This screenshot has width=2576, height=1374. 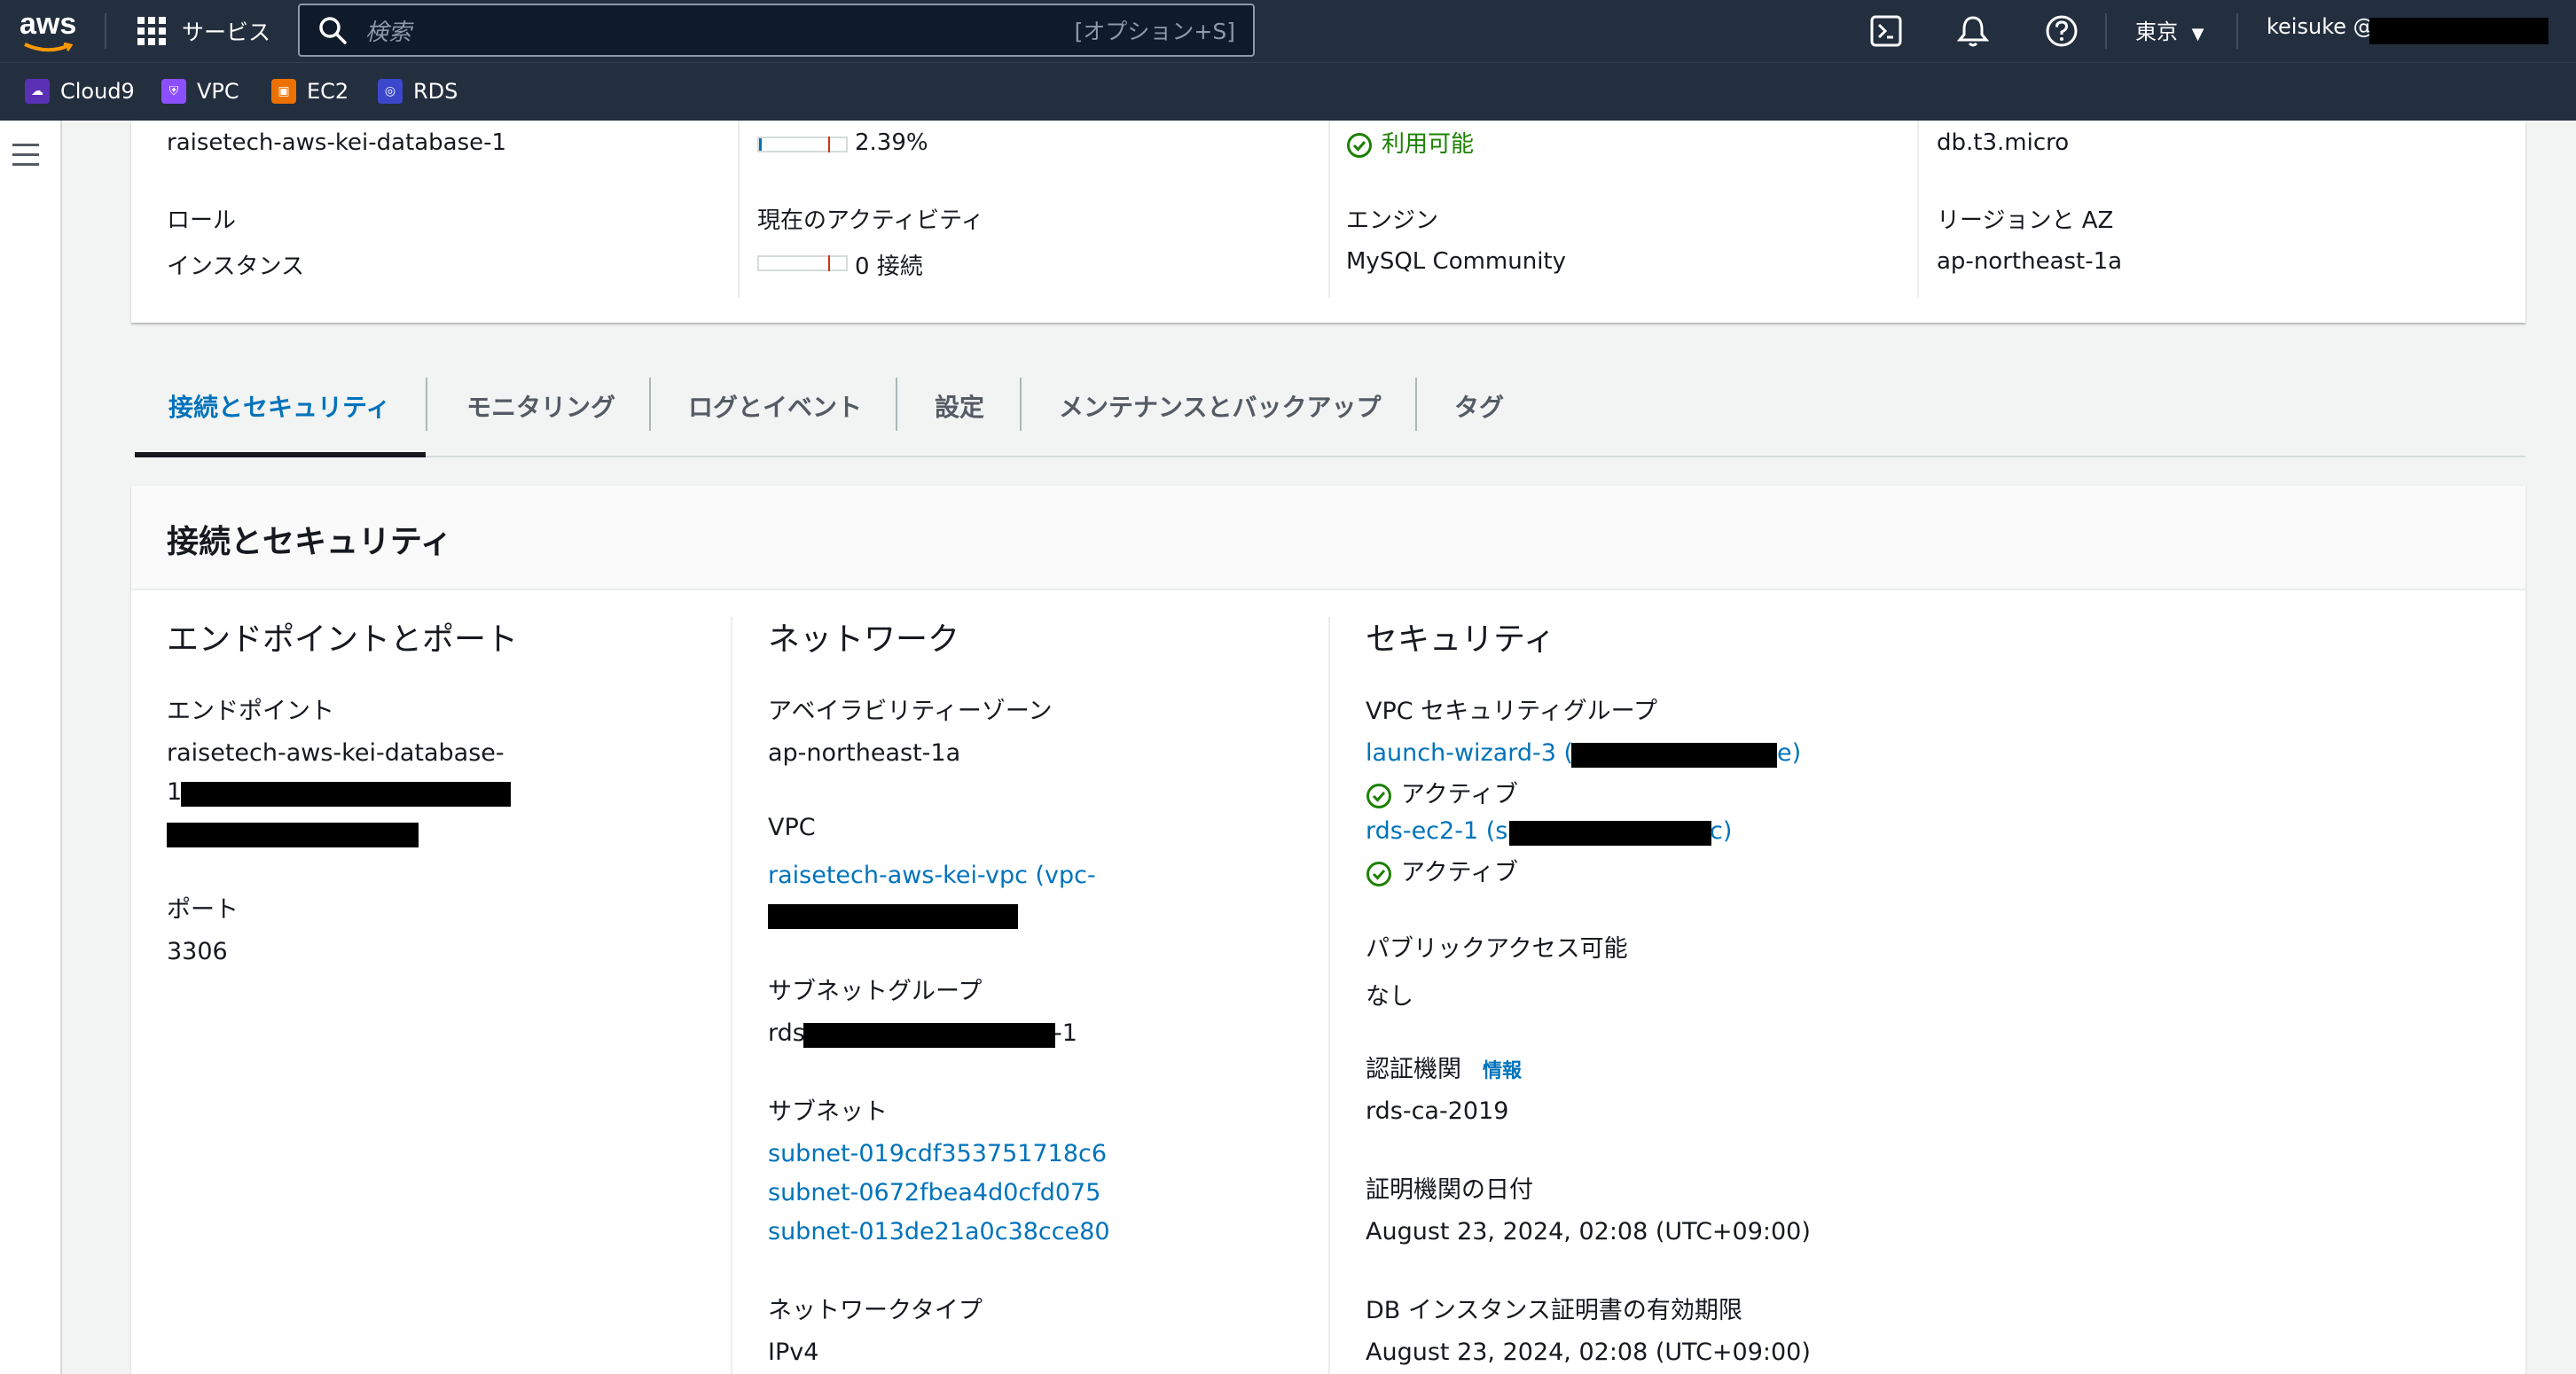 I want to click on vpc-icon: ⛨, so click(x=173, y=92).